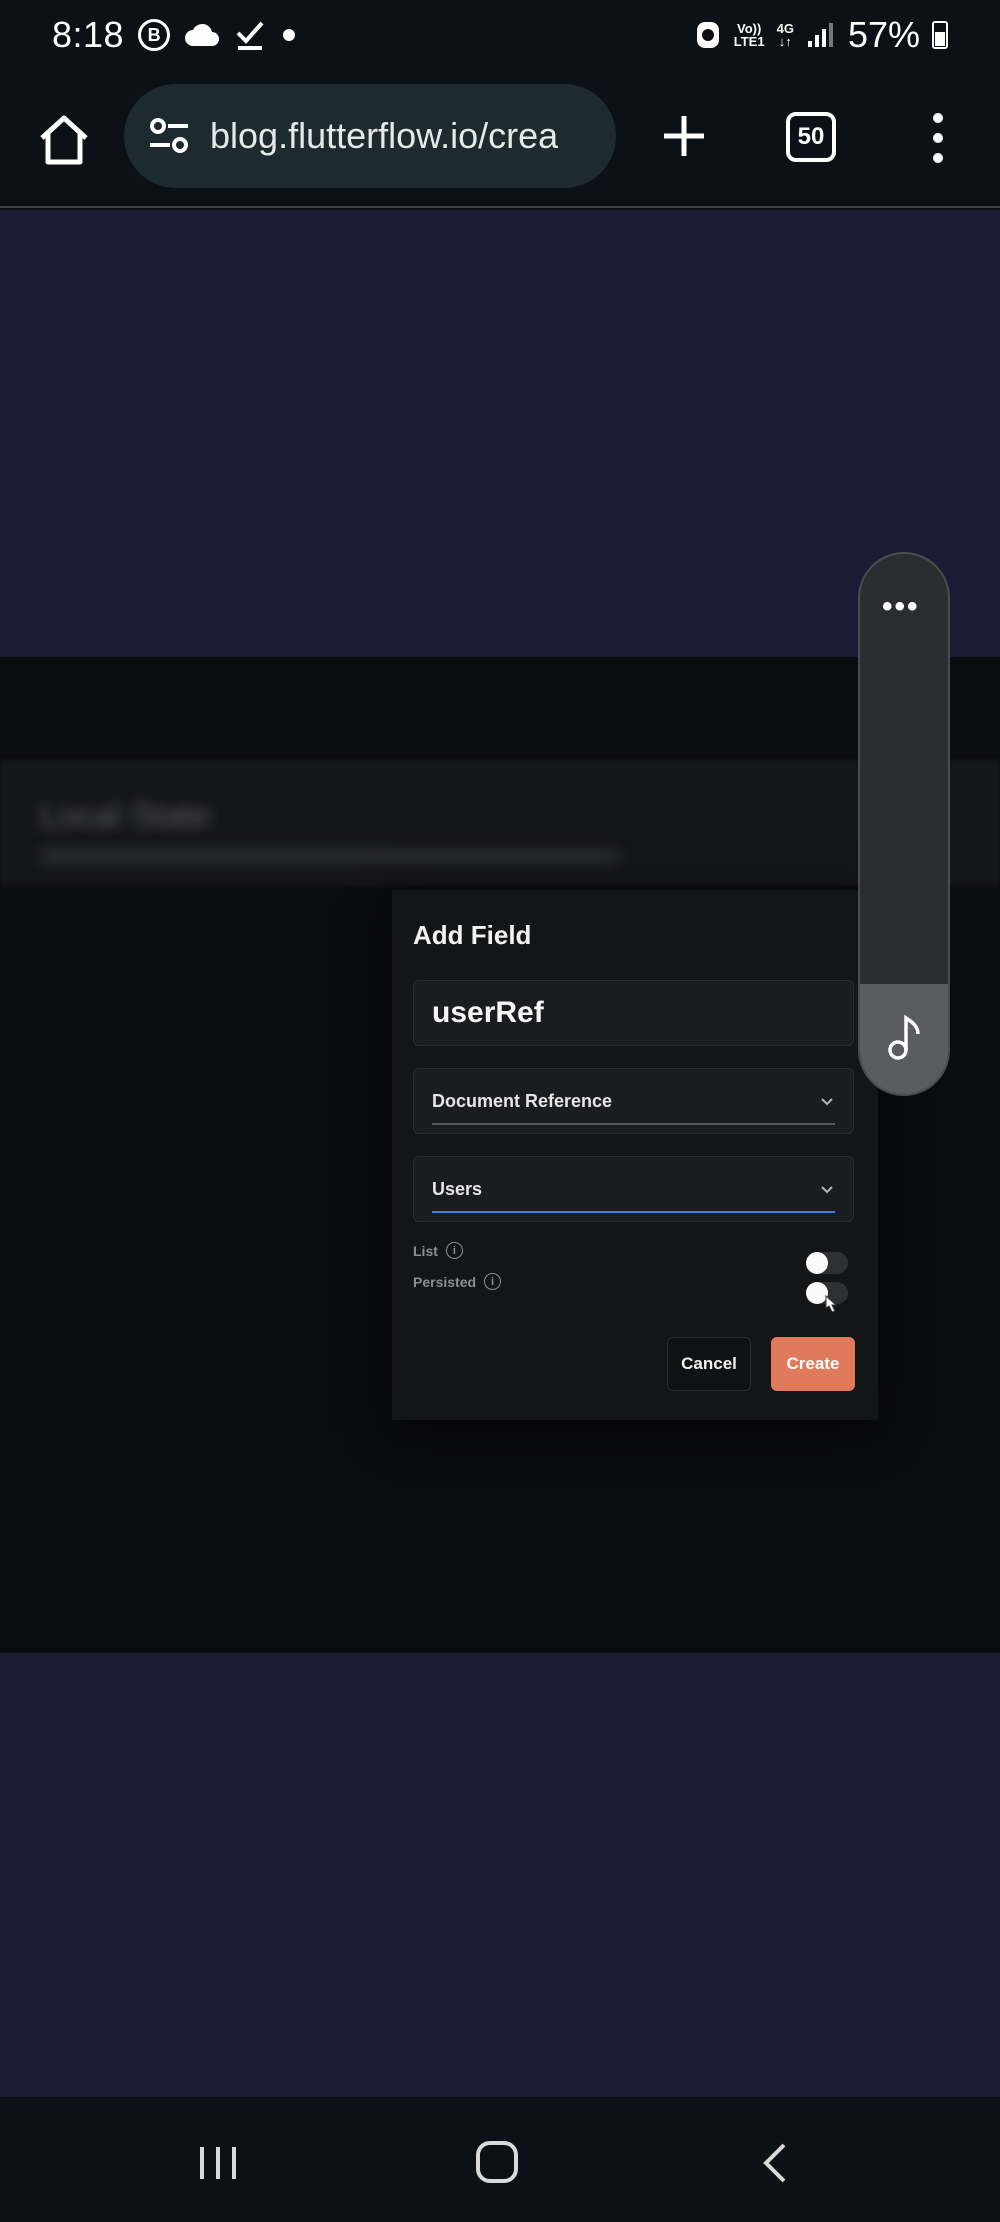 The width and height of the screenshot is (1000, 2222). What do you see at coordinates (633, 1013) in the screenshot?
I see `field-name-input: userRef` at bounding box center [633, 1013].